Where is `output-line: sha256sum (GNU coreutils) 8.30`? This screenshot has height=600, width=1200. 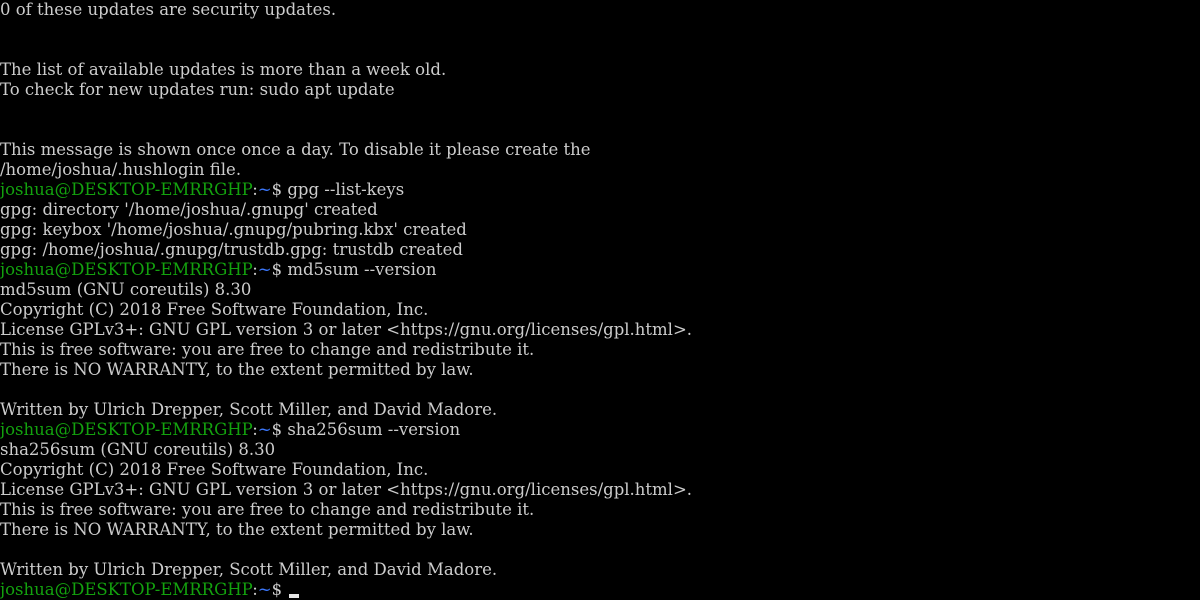
output-line: sha256sum (GNU coreutils) 8.30 is located at coordinates (138, 449).